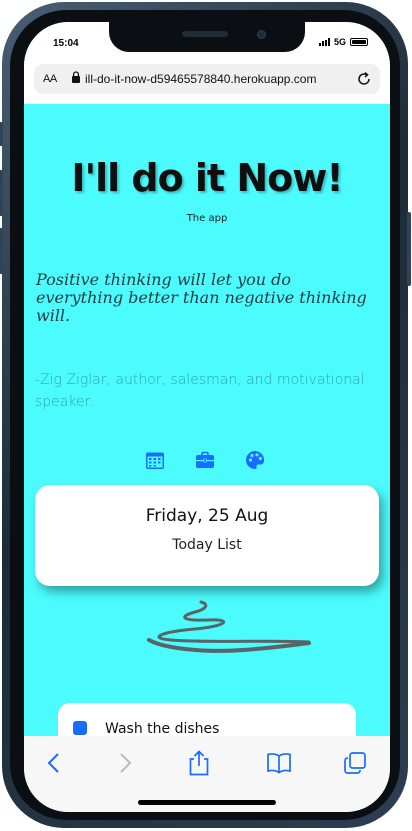 The height and width of the screenshot is (831, 412). What do you see at coordinates (207, 218) in the screenshot?
I see `app-subtitle: The app` at bounding box center [207, 218].